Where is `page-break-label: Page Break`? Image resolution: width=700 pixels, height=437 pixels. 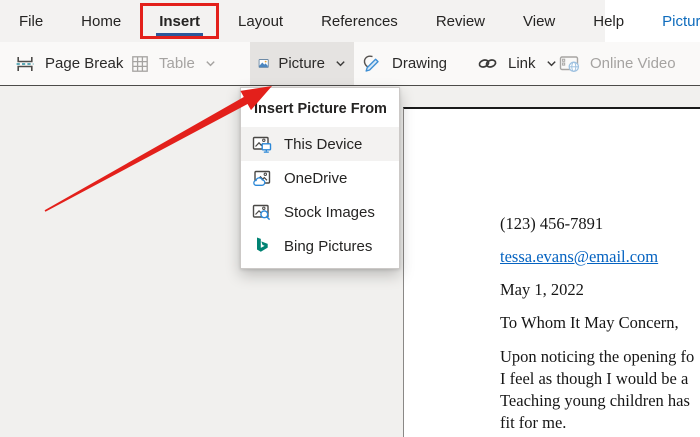 page-break-label: Page Break is located at coordinates (84, 63).